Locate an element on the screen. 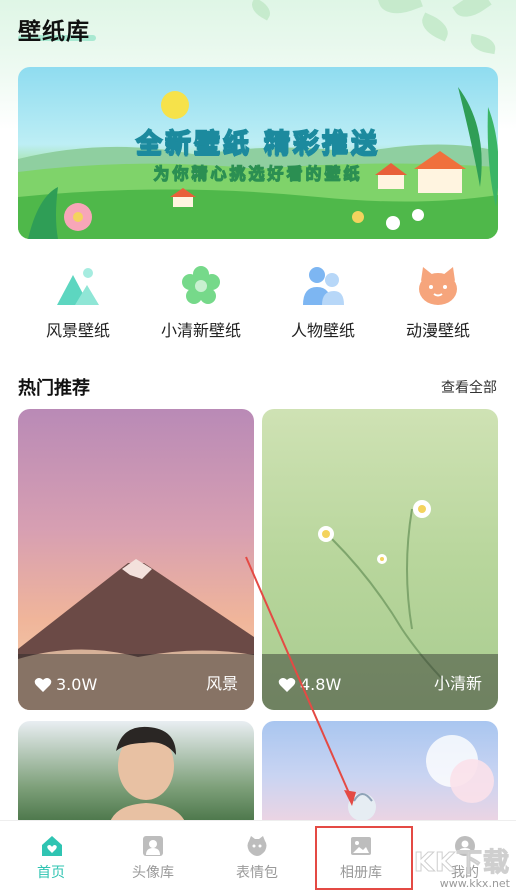  category-label: 小清新壁纸 is located at coordinates (200, 330).